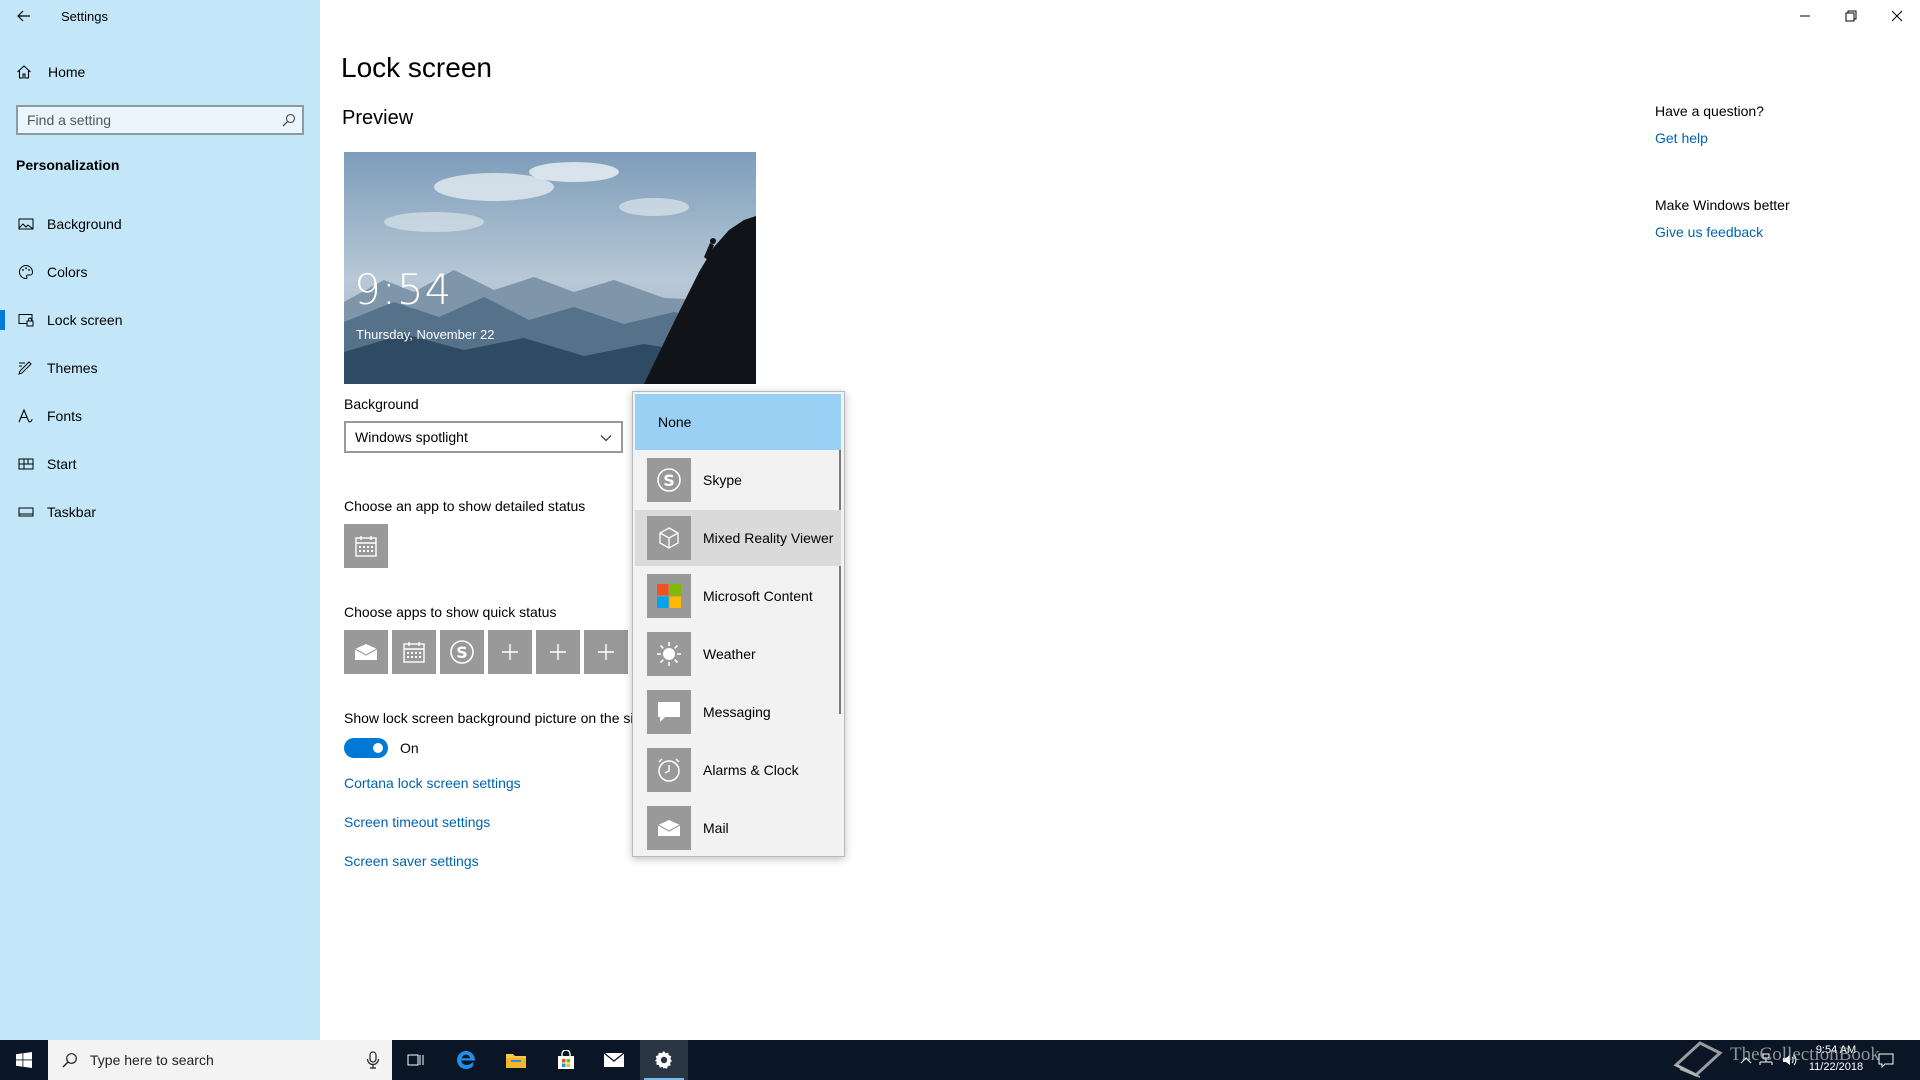 The width and height of the screenshot is (1920, 1080). What do you see at coordinates (26, 272) in the screenshot?
I see `palette-icon` at bounding box center [26, 272].